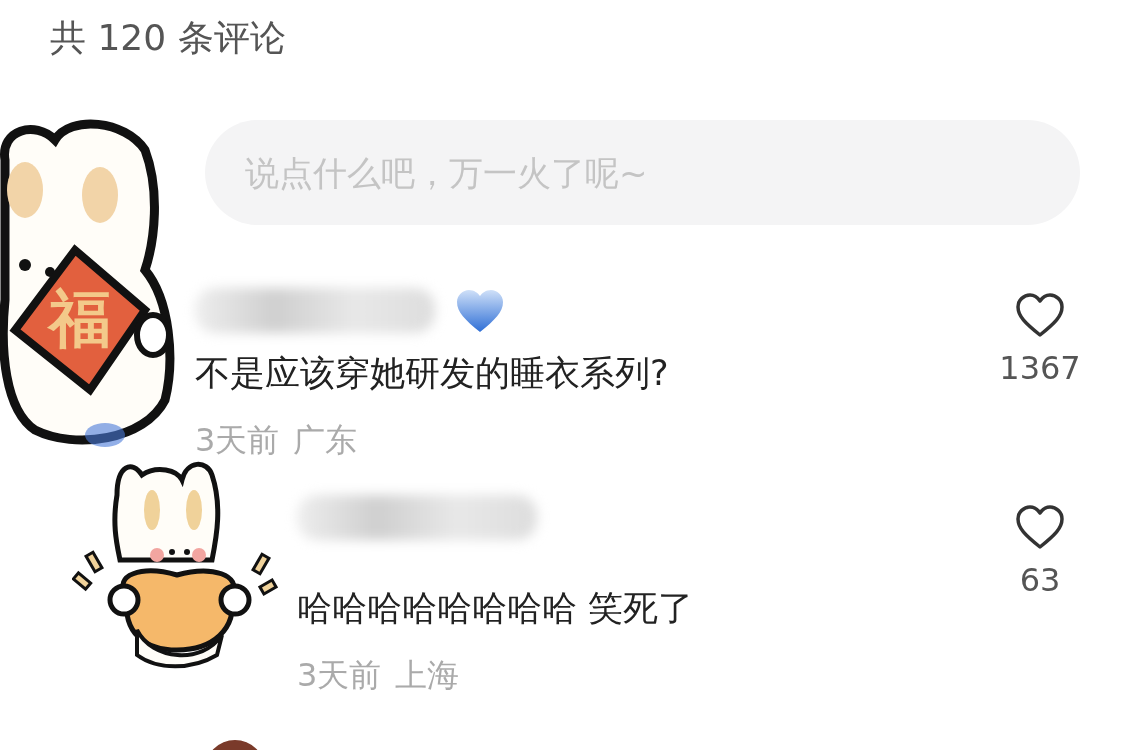 The height and width of the screenshot is (750, 1125). What do you see at coordinates (325, 440) in the screenshot?
I see `comment-location: 广东` at bounding box center [325, 440].